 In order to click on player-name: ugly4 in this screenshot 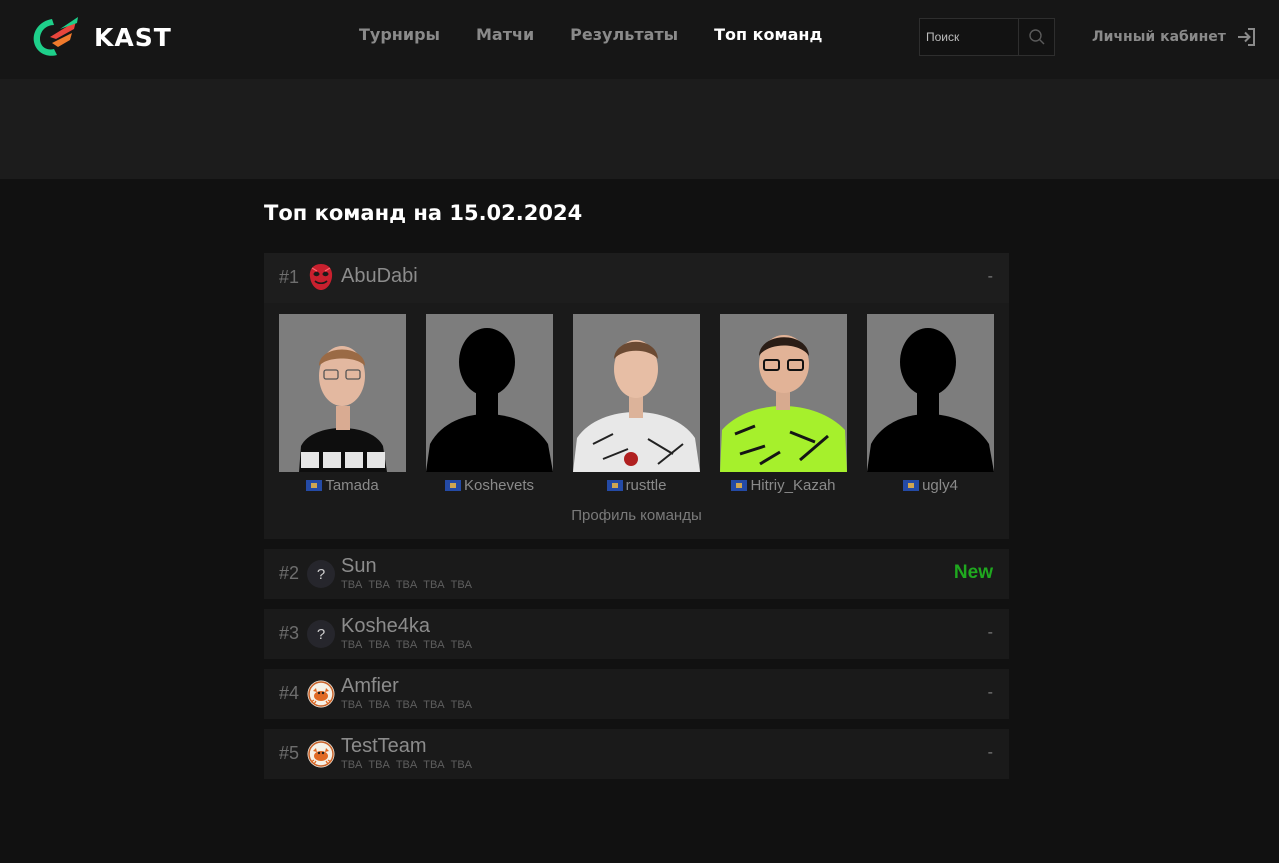, I will do `click(940, 485)`.